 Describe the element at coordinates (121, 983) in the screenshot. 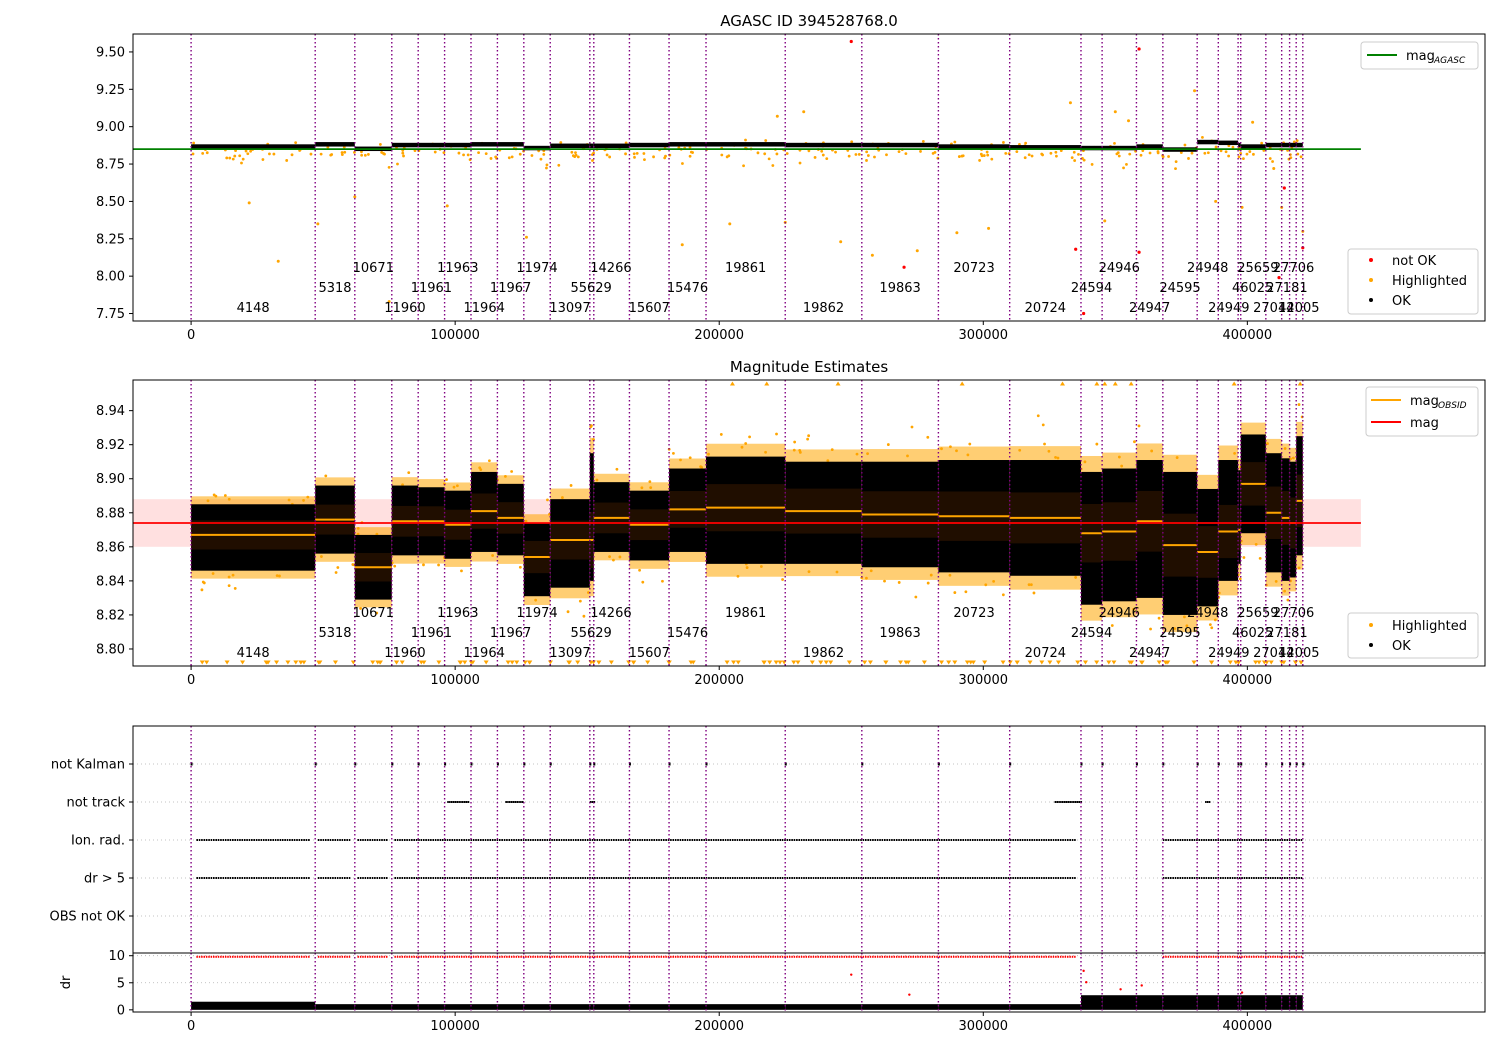

I see `y-tick-label: 5` at that location.